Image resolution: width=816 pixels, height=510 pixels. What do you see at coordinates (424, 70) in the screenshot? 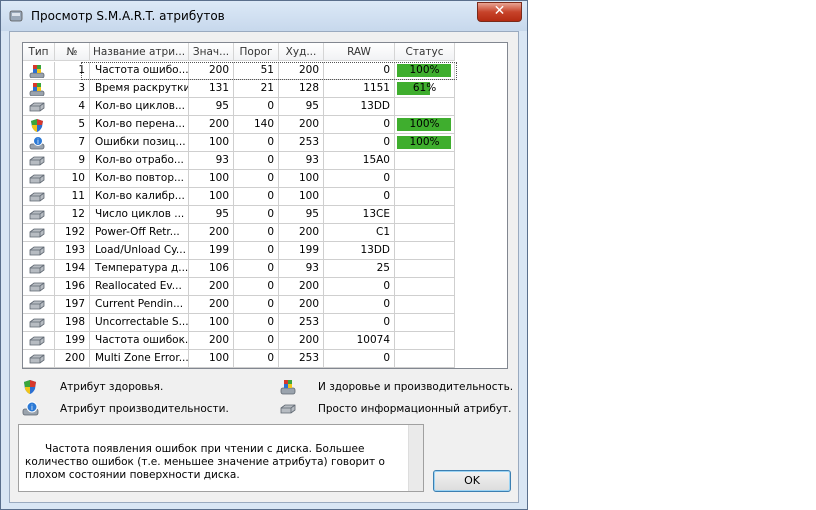
I see `status-text: 100%` at bounding box center [424, 70].